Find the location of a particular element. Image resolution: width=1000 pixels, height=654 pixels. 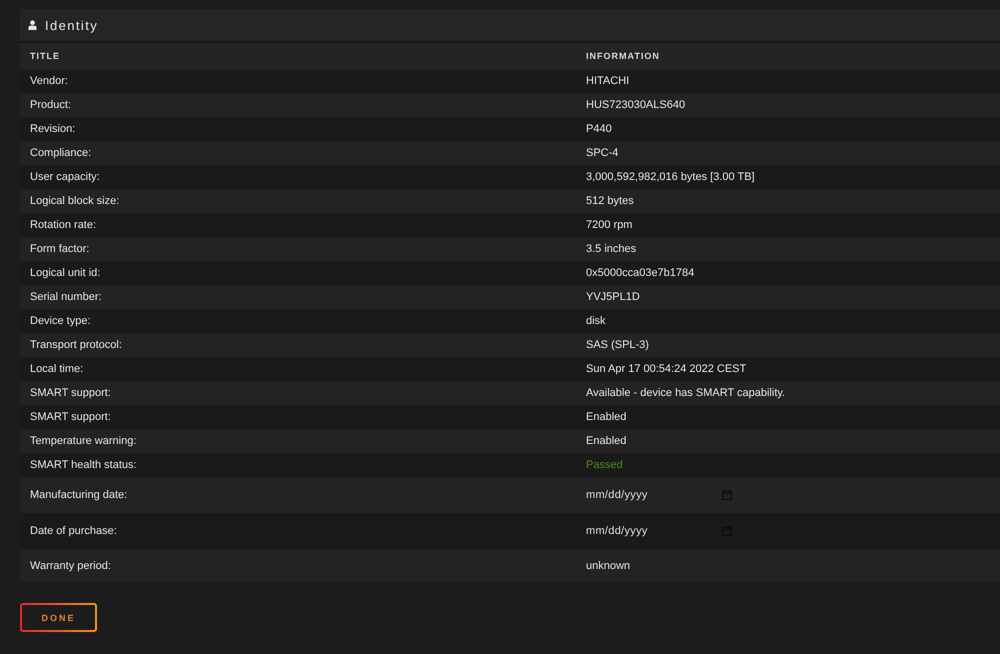

row-value: disk is located at coordinates (596, 321).